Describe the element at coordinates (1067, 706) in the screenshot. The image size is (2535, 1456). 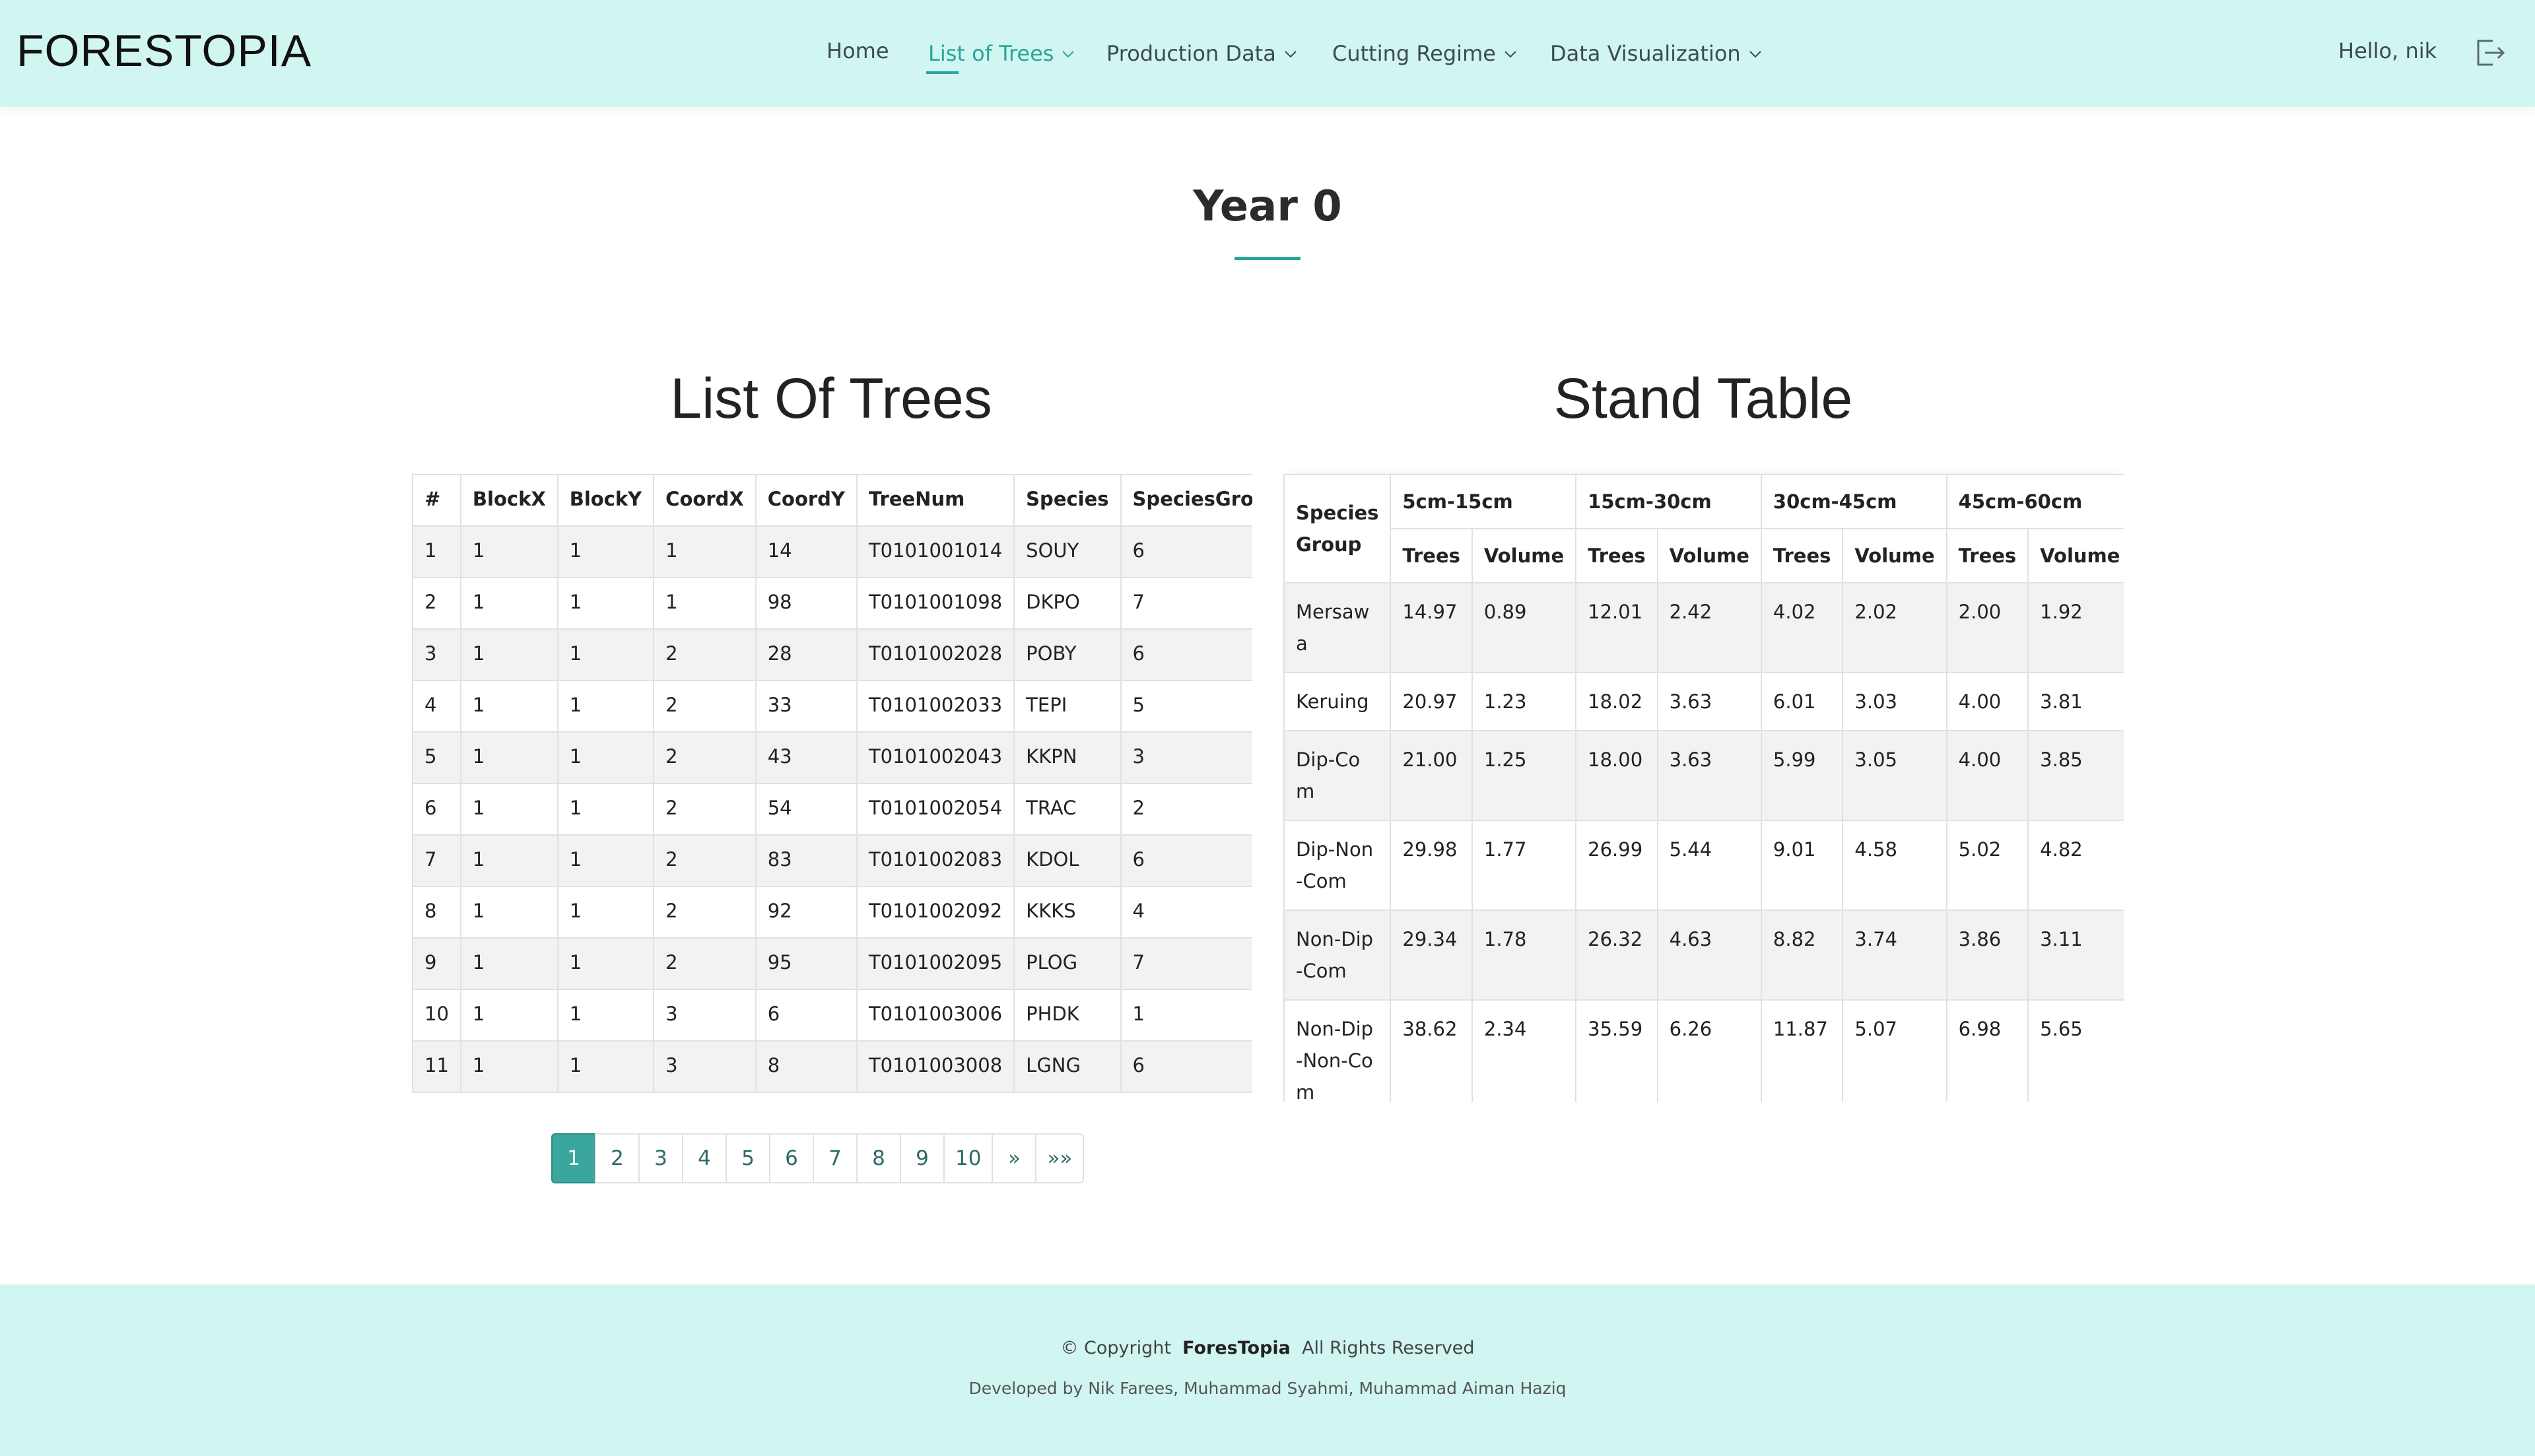
I see `table-cell: TEPI` at that location.